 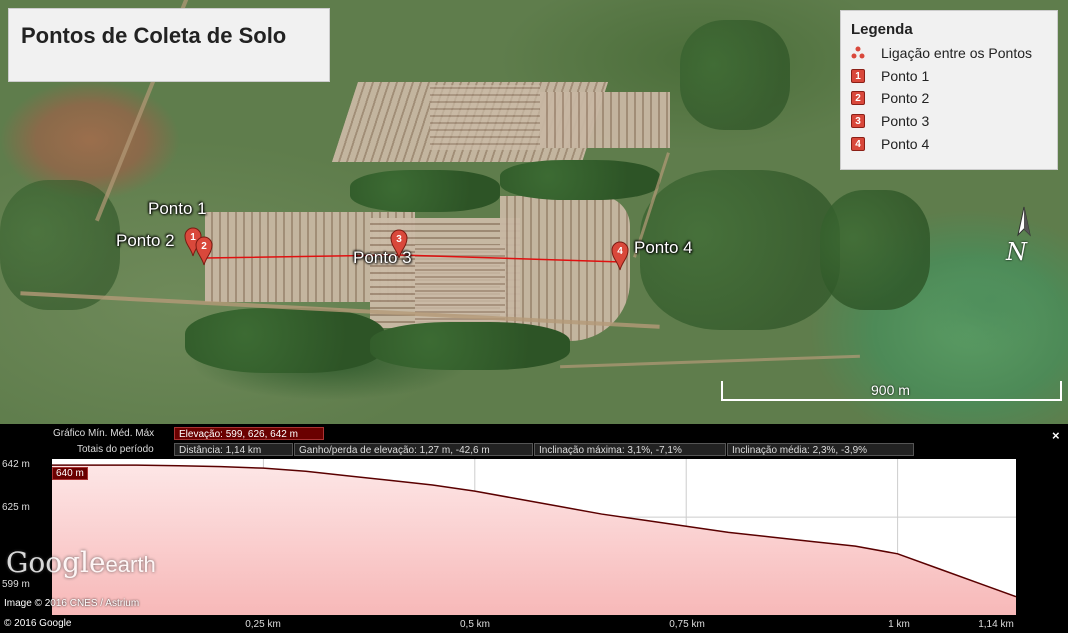 What do you see at coordinates (858, 143) in the screenshot?
I see `marker-4-icon: 4` at bounding box center [858, 143].